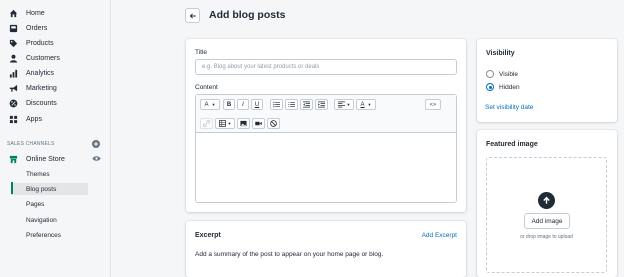 The image size is (624, 277). What do you see at coordinates (509, 107) in the screenshot?
I see `set-visibility-date-link: Set visibility date` at bounding box center [509, 107].